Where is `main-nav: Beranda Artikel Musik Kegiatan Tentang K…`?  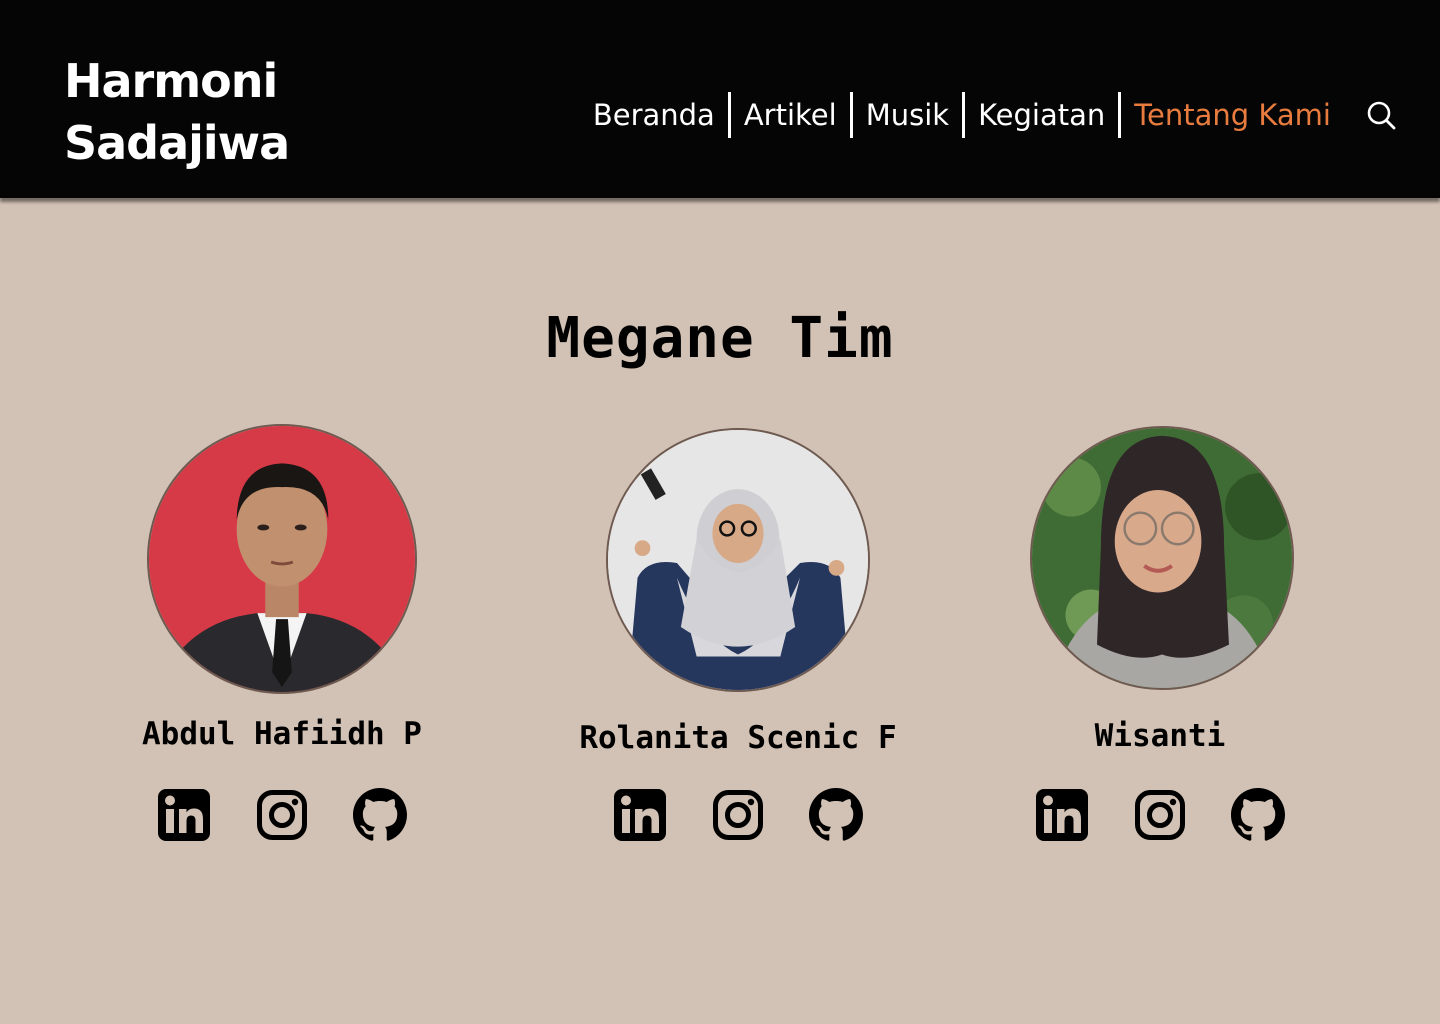 main-nav: Beranda Artikel Musik Kegiatan Tentang K… is located at coordinates (968, 115).